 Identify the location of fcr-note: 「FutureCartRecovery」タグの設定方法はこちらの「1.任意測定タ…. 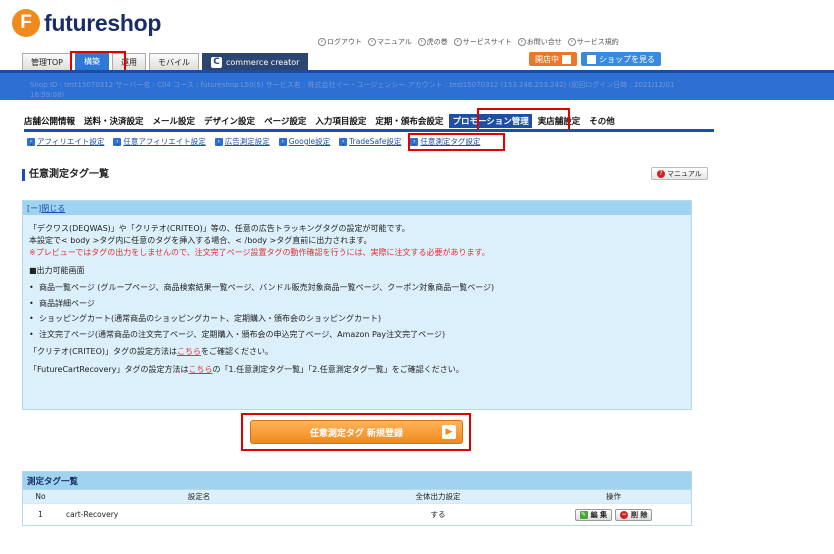
(246, 369).